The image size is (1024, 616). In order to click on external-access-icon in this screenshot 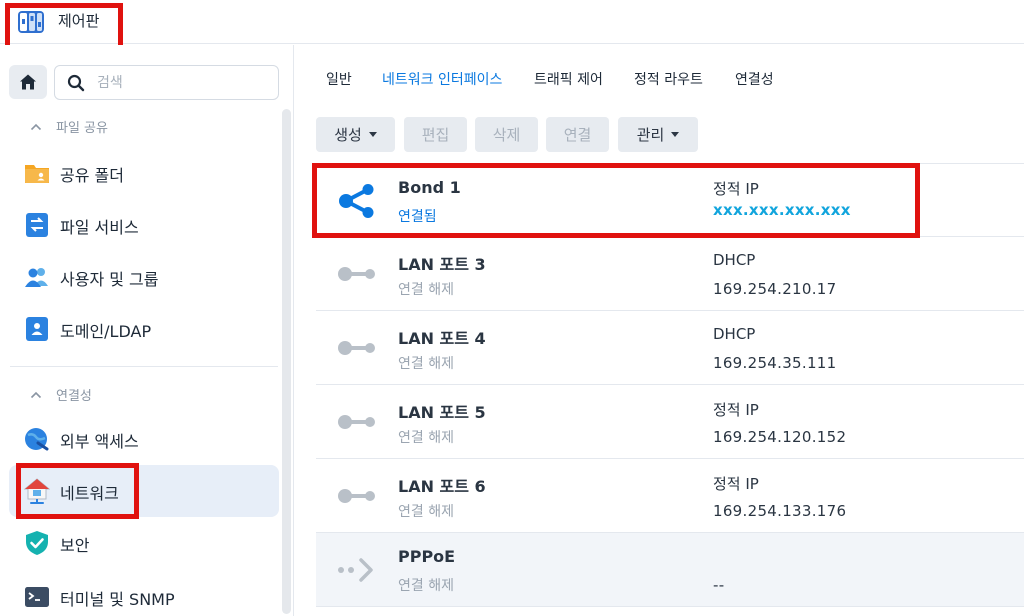, I will do `click(37, 439)`.